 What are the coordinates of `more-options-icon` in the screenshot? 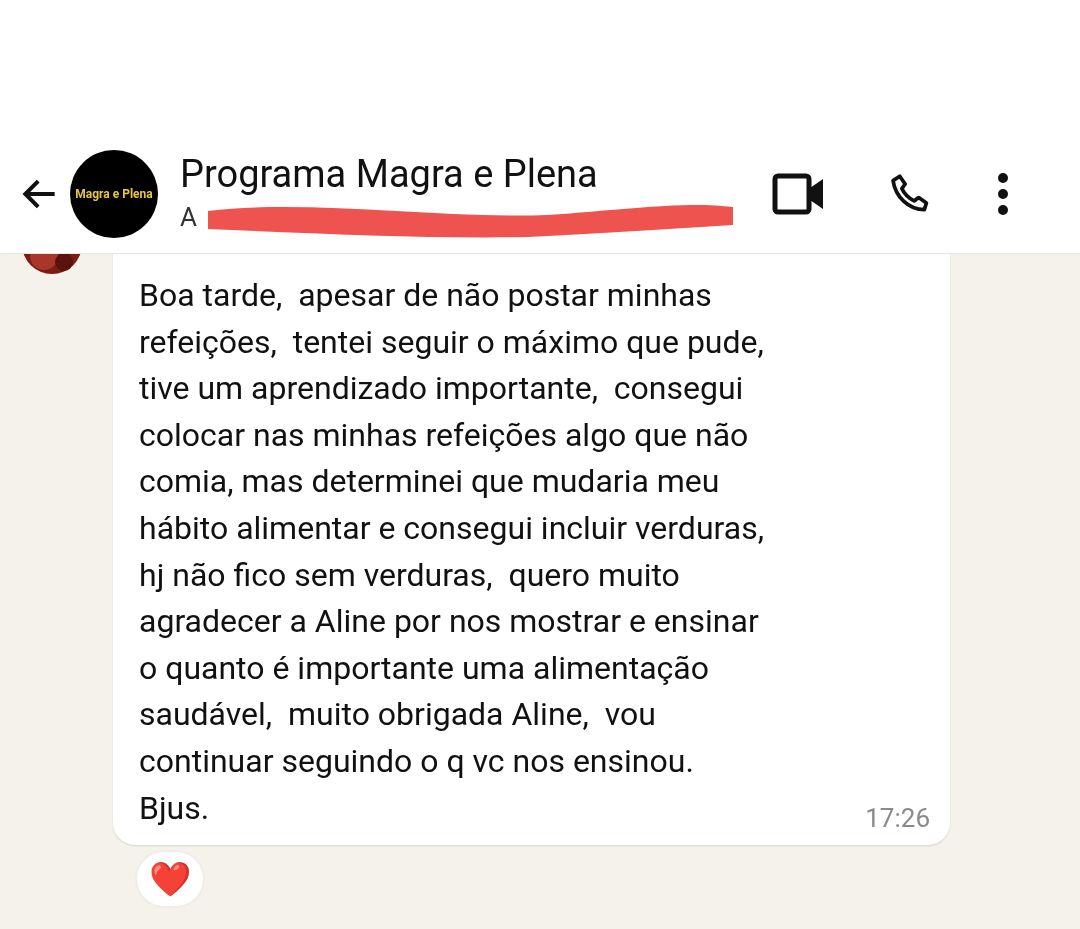 It's located at (1003, 194).